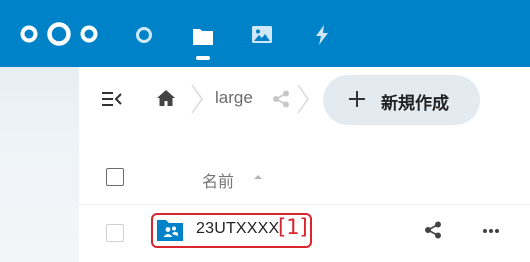 This screenshot has width=530, height=262. I want to click on dashboard-icon, so click(144, 35).